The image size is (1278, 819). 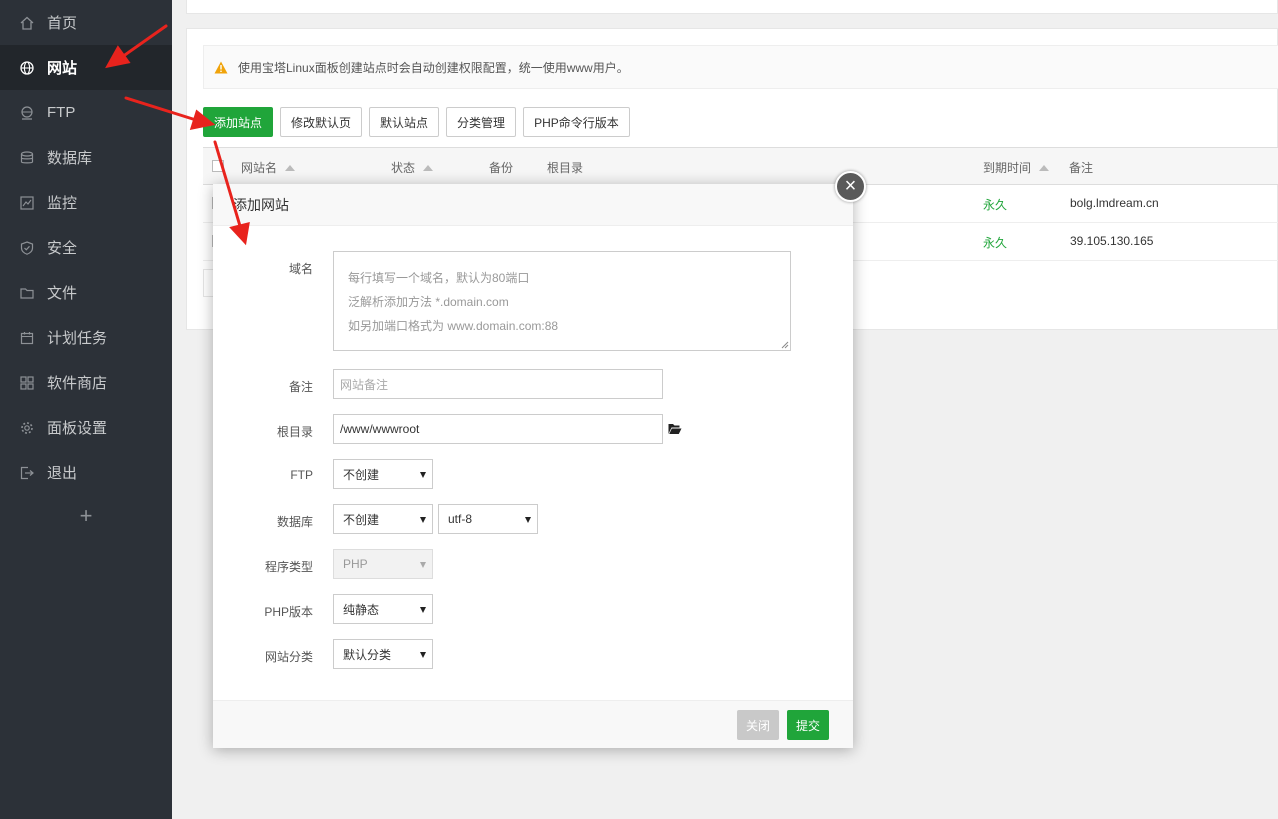 What do you see at coordinates (758, 725) in the screenshot?
I see `close-button: 关闭` at bounding box center [758, 725].